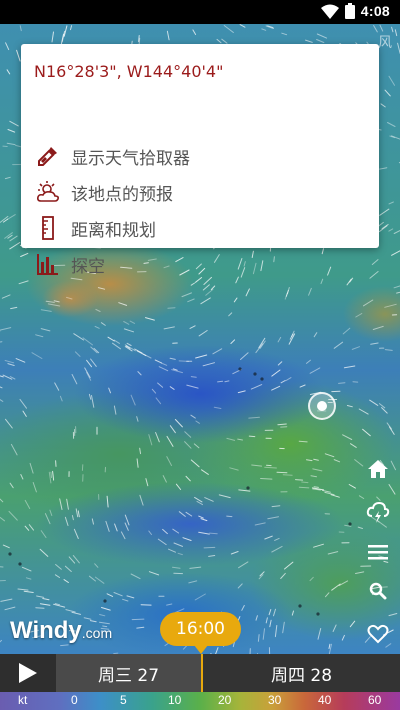  I want to click on cloud-lightning-icon, so click(378, 512).